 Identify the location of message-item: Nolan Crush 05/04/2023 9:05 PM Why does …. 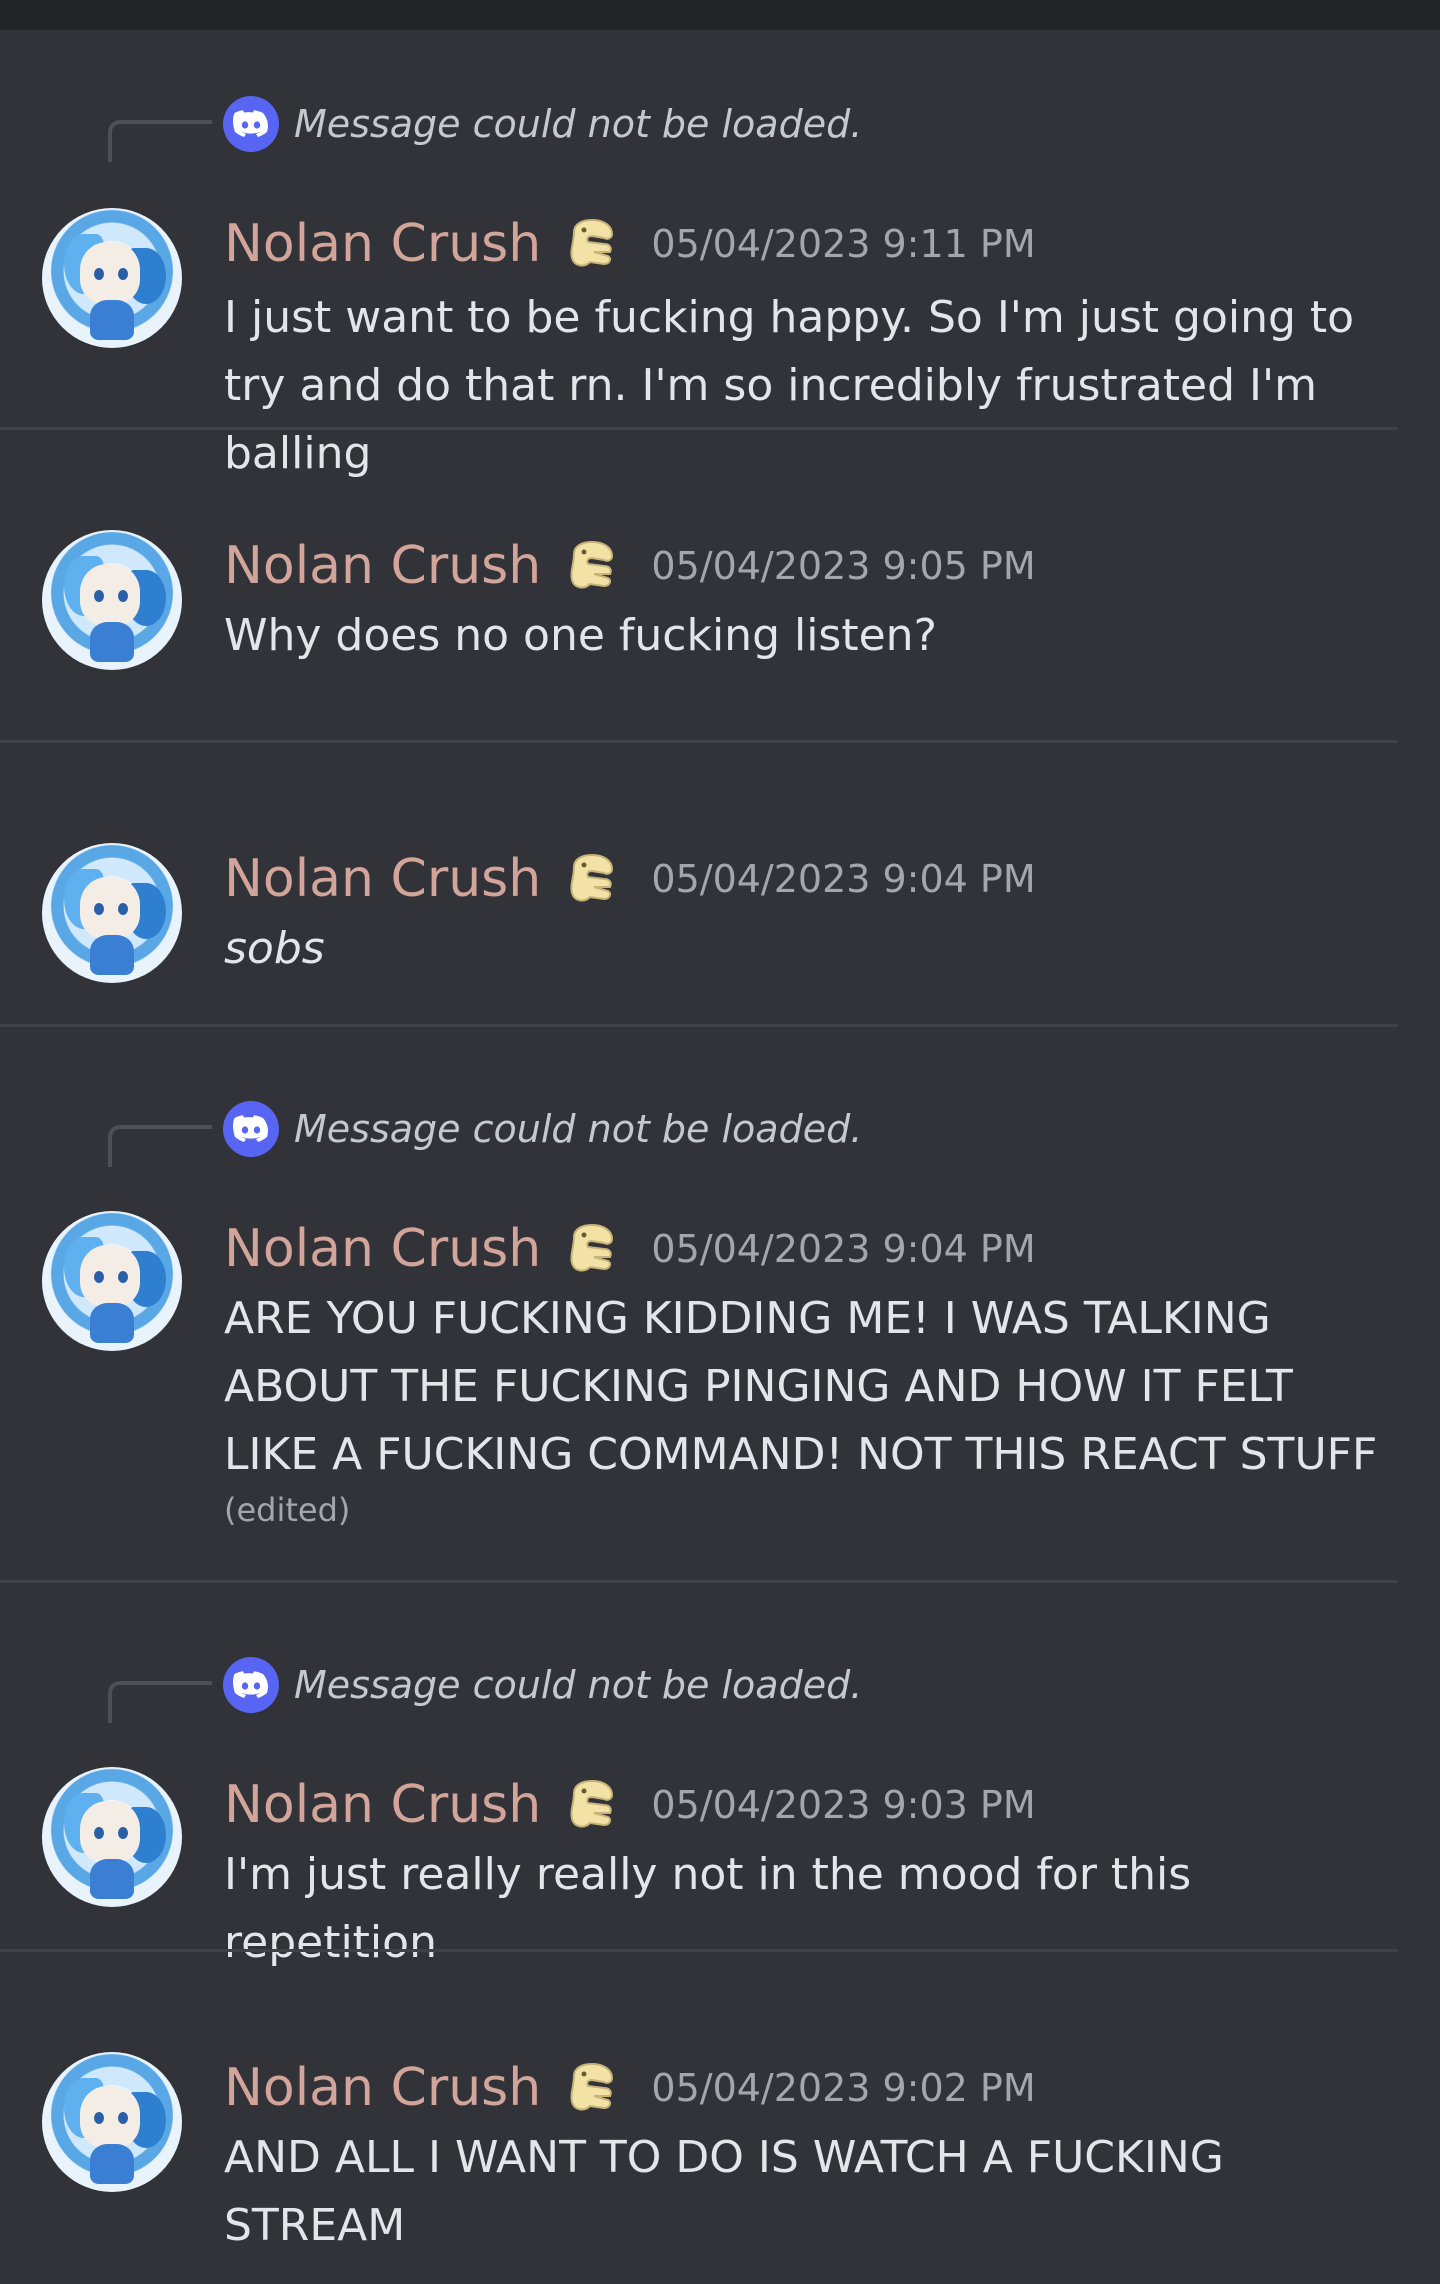
(699, 572).